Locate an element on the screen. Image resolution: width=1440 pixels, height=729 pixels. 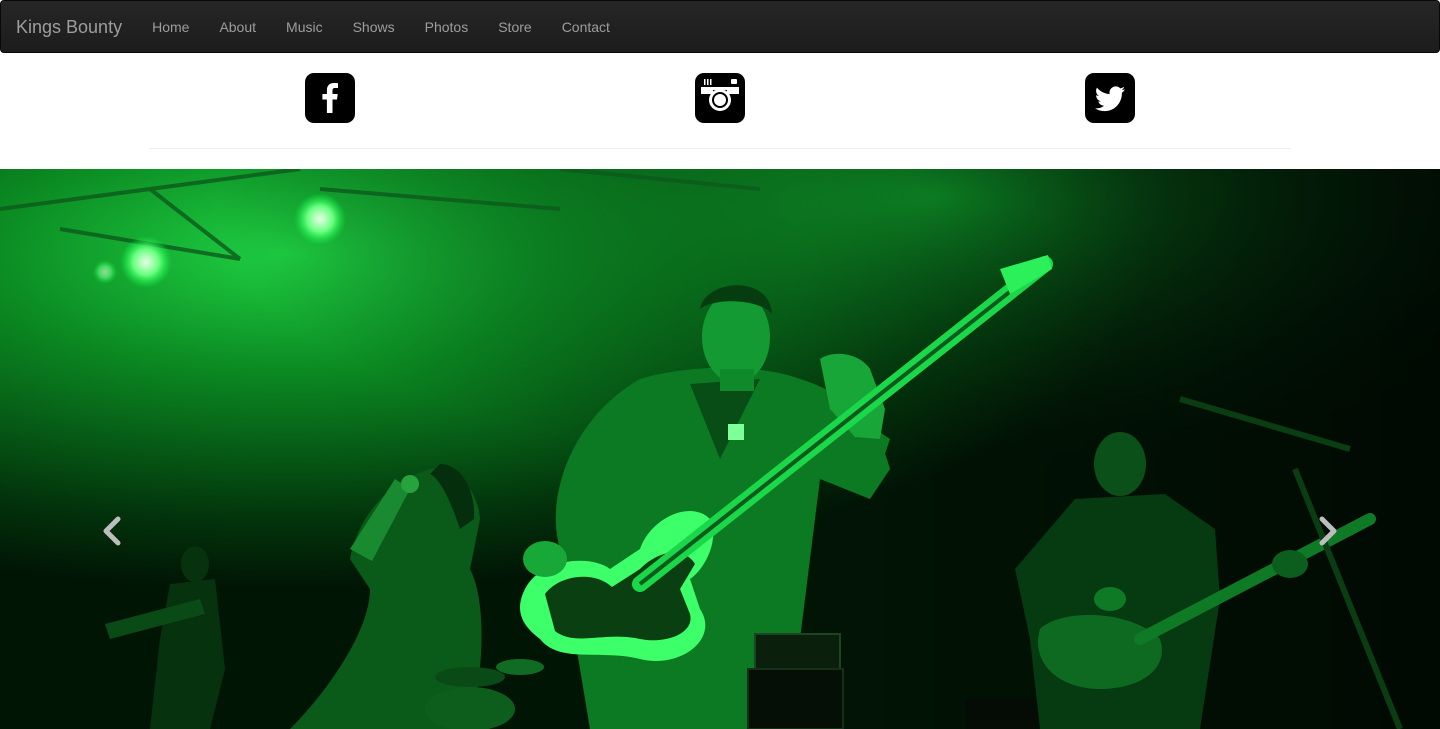
nav-link-contact: Contact is located at coordinates (586, 27).